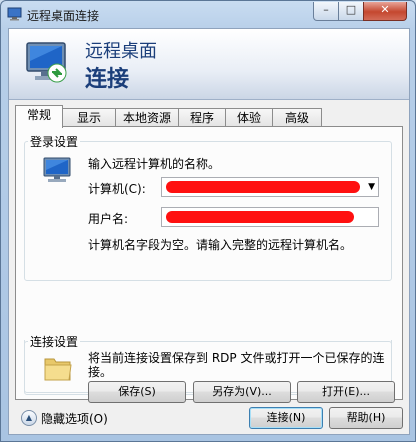 The height and width of the screenshot is (442, 416). Describe the element at coordinates (260, 217) in the screenshot. I see `redacted-username` at that location.